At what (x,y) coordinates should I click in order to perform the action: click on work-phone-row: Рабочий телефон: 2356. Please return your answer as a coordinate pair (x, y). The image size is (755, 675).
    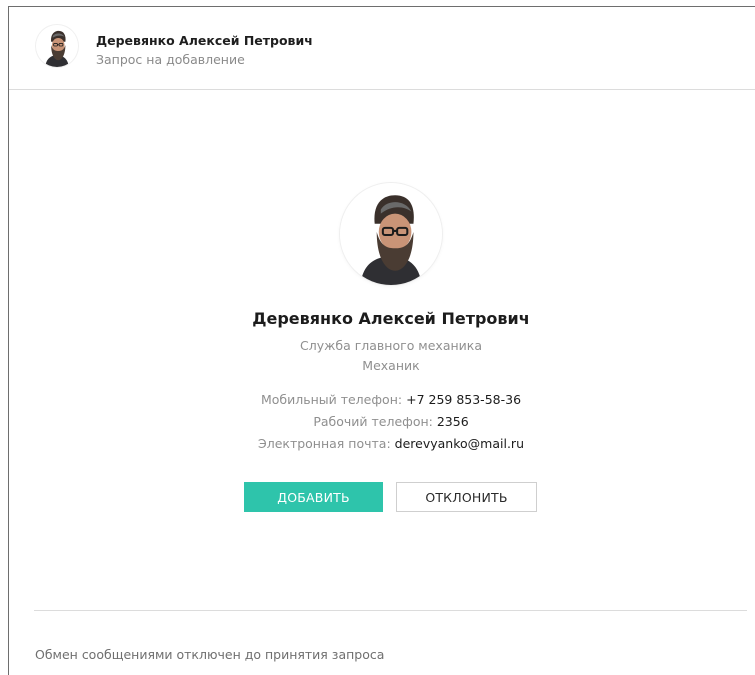
    Looking at the image, I should click on (382, 421).